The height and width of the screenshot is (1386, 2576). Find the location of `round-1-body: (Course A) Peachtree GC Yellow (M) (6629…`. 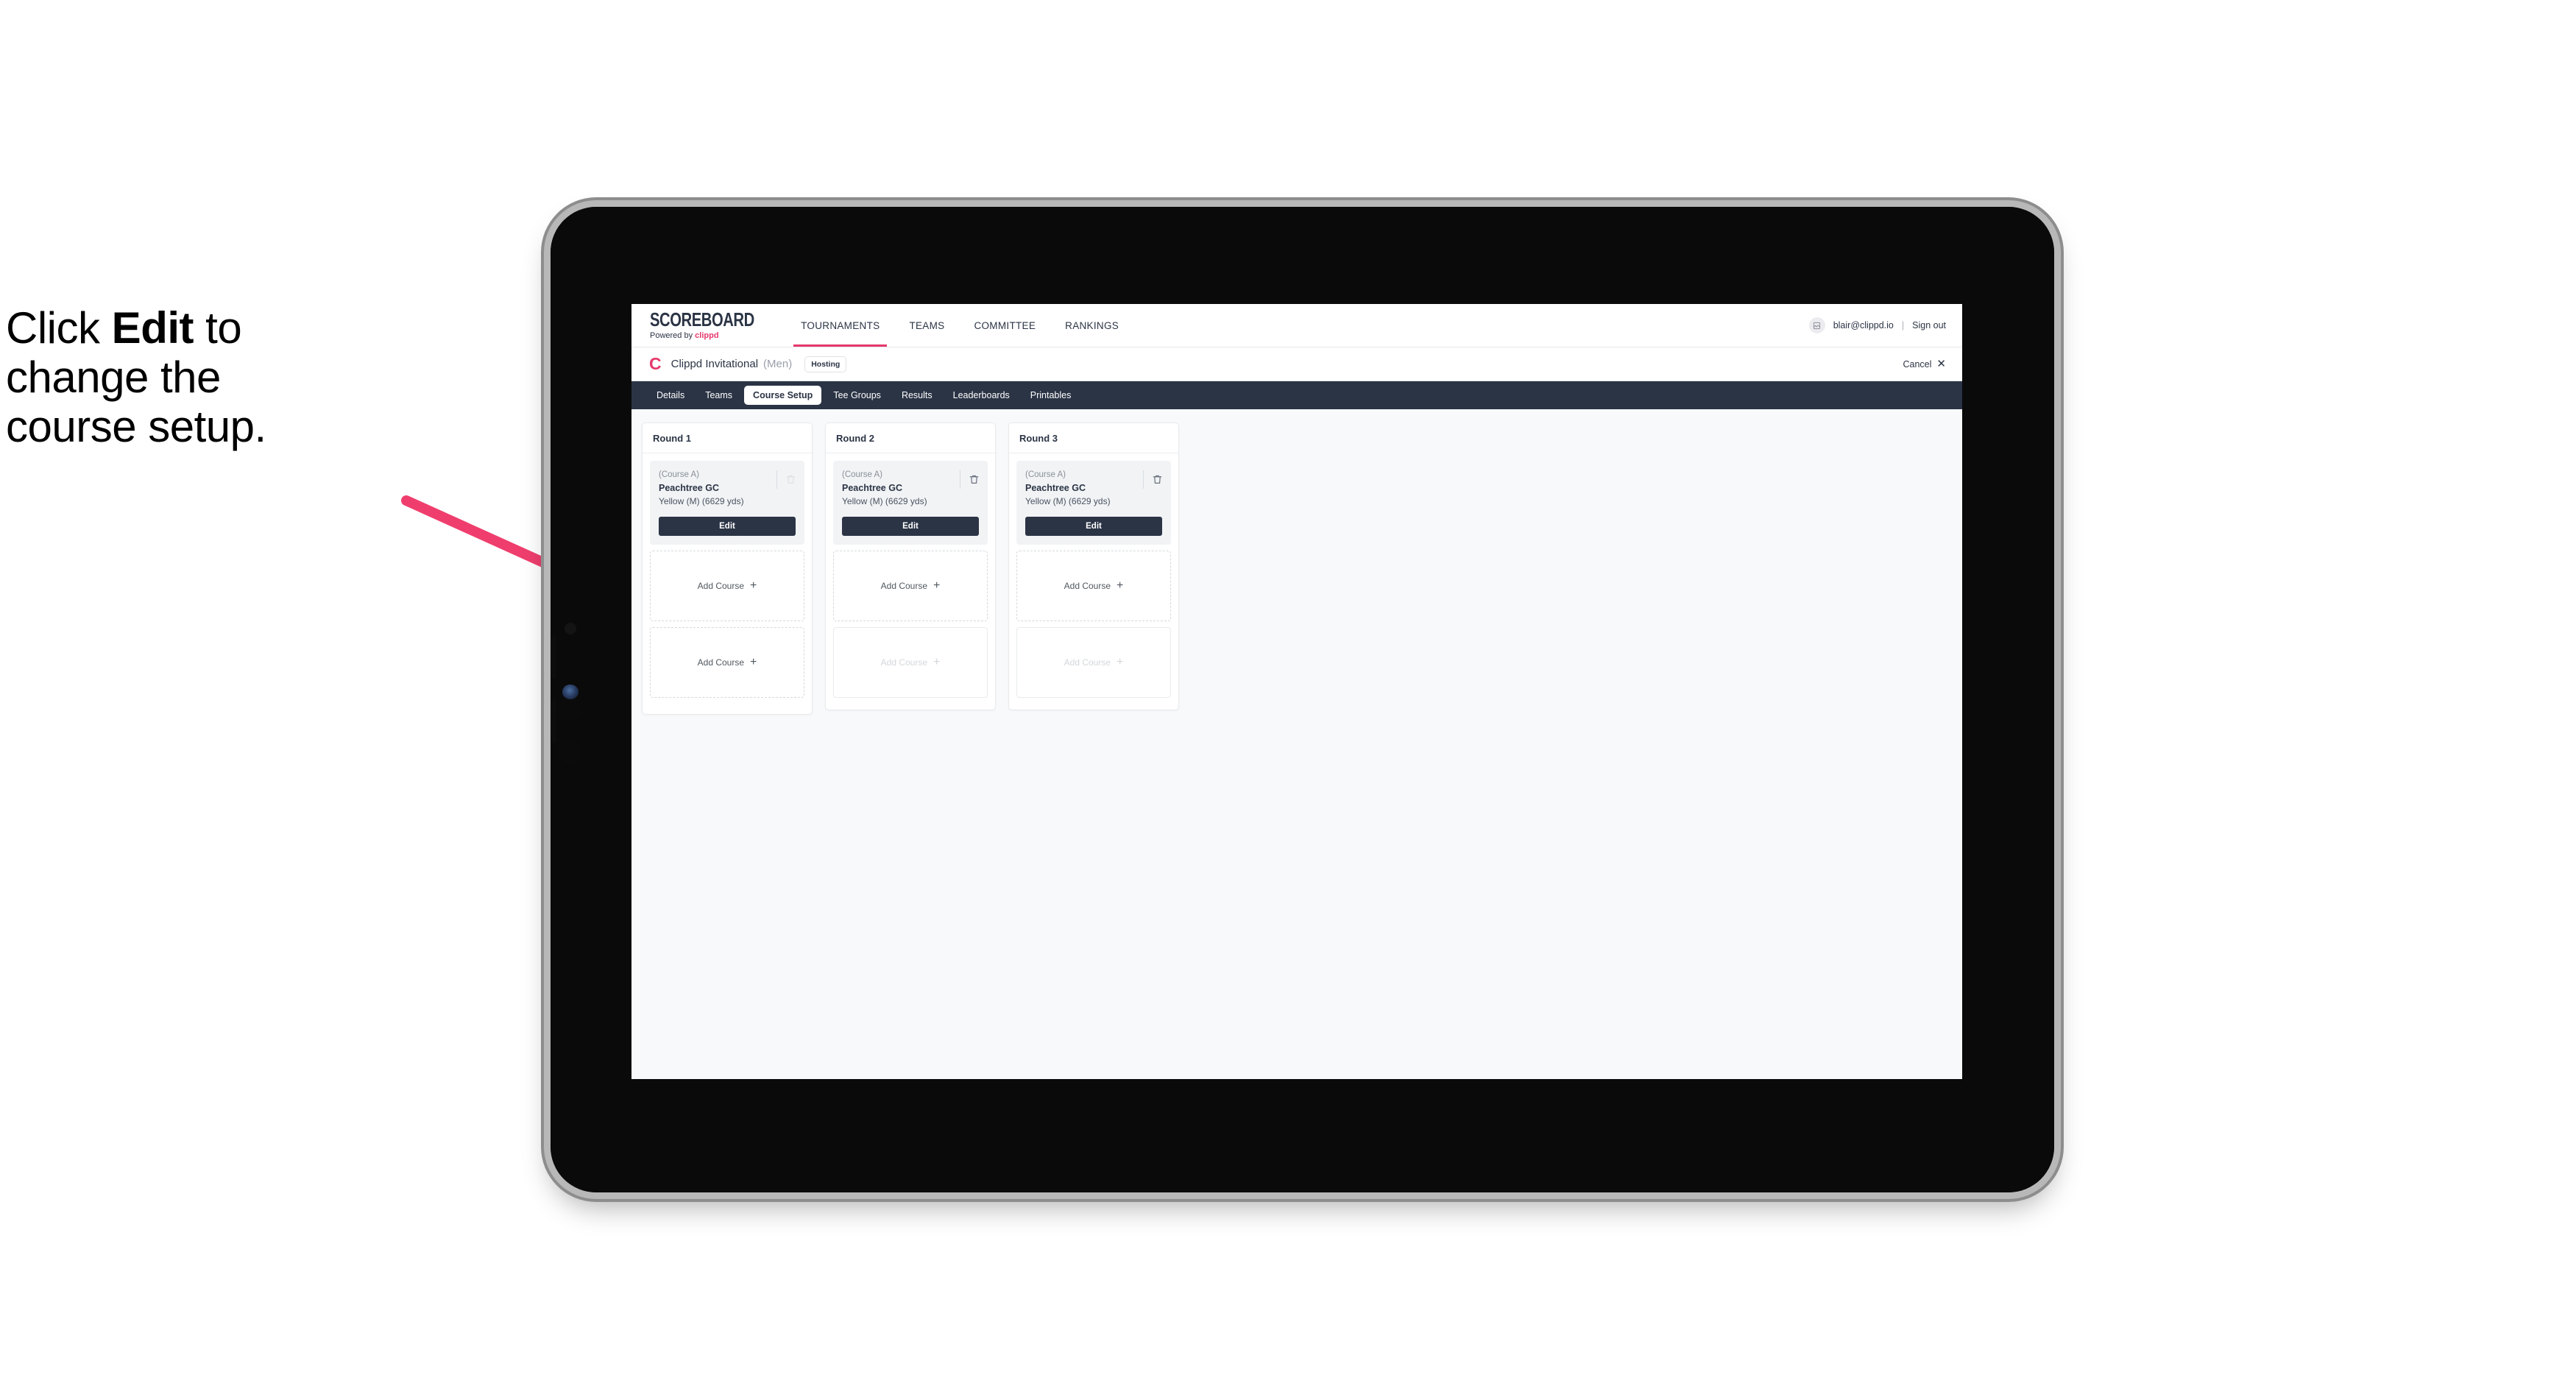

round-1-body: (Course A) Peachtree GC Yellow (M) (6629… is located at coordinates (727, 576).